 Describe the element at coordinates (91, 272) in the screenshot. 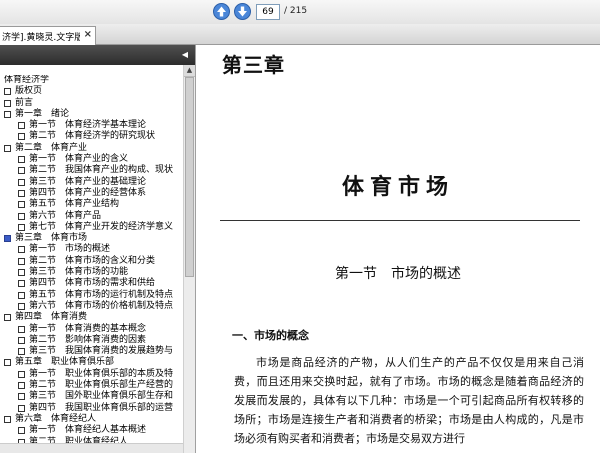

I see `bookmark-item: 第三节 体育市场的功能` at that location.